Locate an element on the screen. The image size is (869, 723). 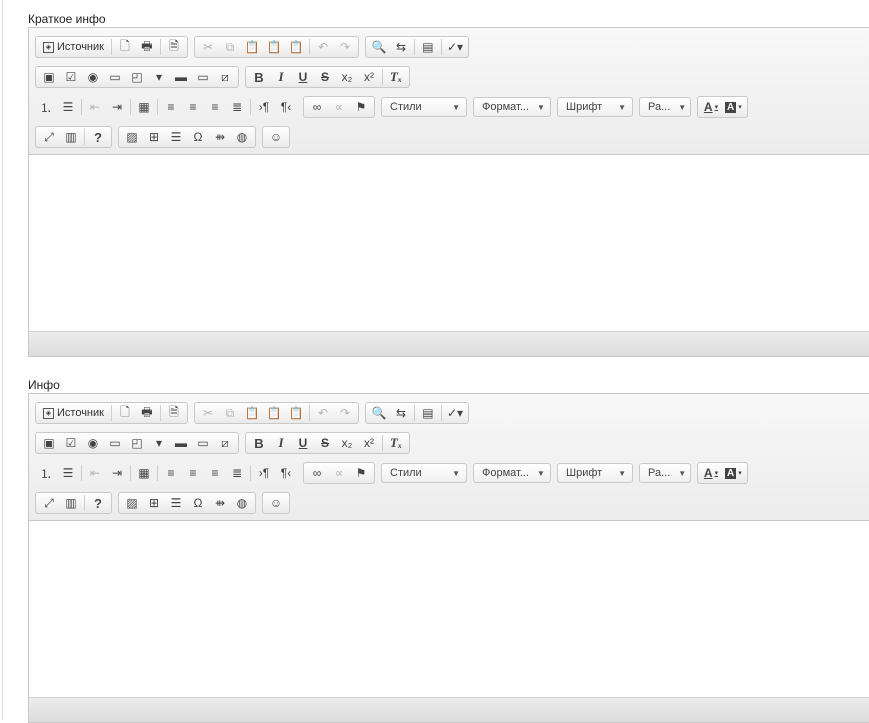
print-icon: 🖶 is located at coordinates (147, 47).